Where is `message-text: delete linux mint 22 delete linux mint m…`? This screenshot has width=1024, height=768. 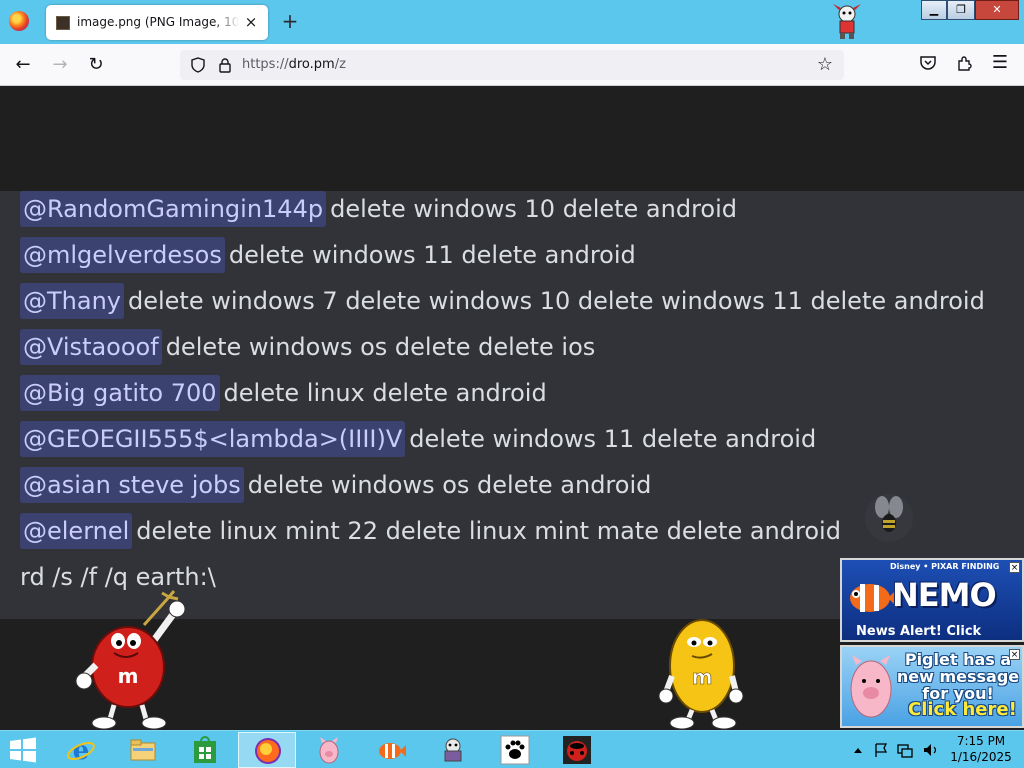
message-text: delete linux mint 22 delete linux mint m… is located at coordinates (488, 531).